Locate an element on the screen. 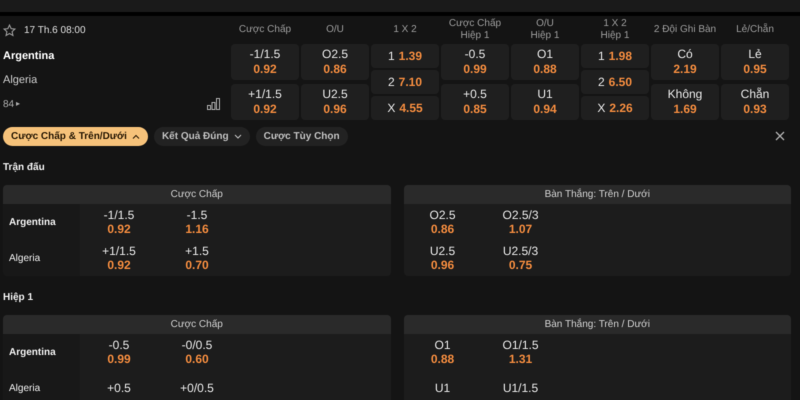  filter-tab: Kết Quả Đúng is located at coordinates (202, 136).